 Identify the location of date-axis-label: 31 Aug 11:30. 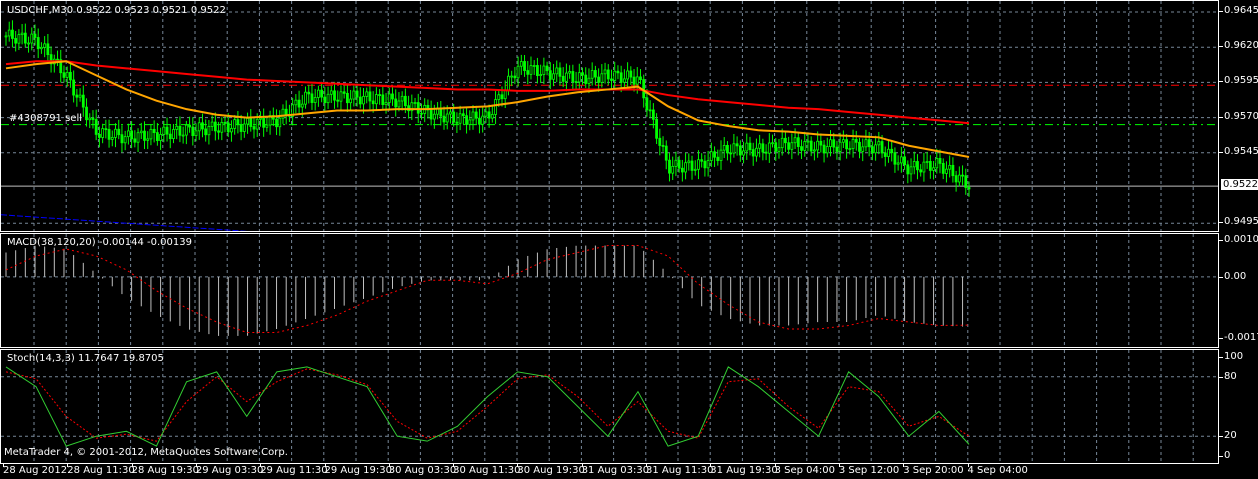
(680, 470).